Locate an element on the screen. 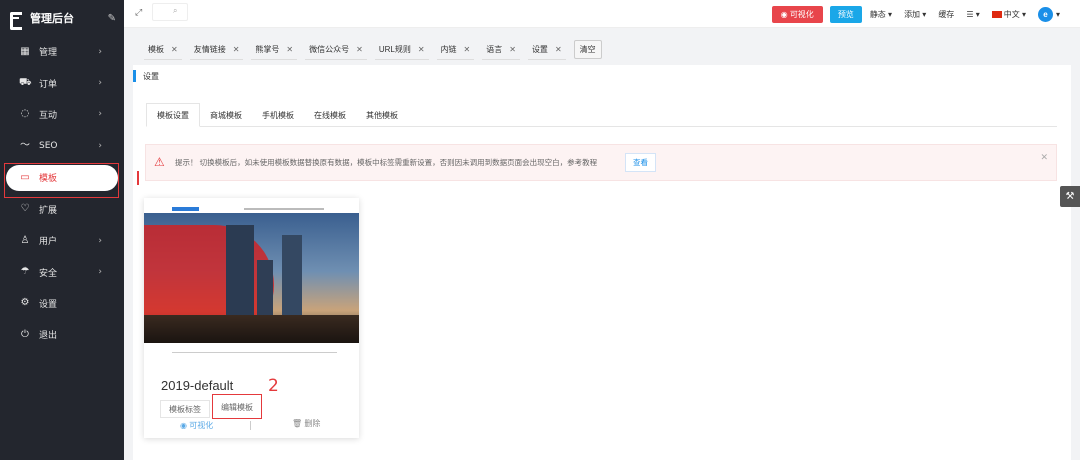  app-title: 管理后台 is located at coordinates (52, 18).